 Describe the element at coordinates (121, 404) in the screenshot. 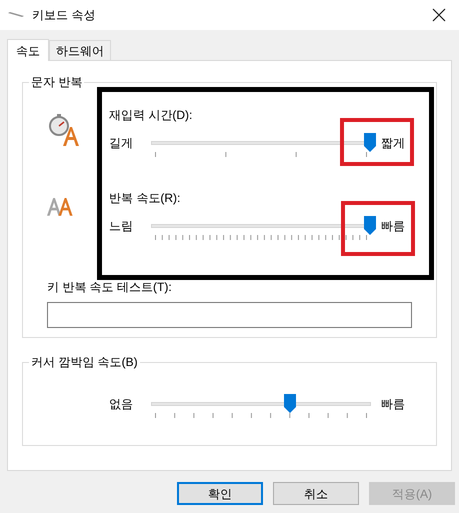

I see `min-label: 없음` at that location.